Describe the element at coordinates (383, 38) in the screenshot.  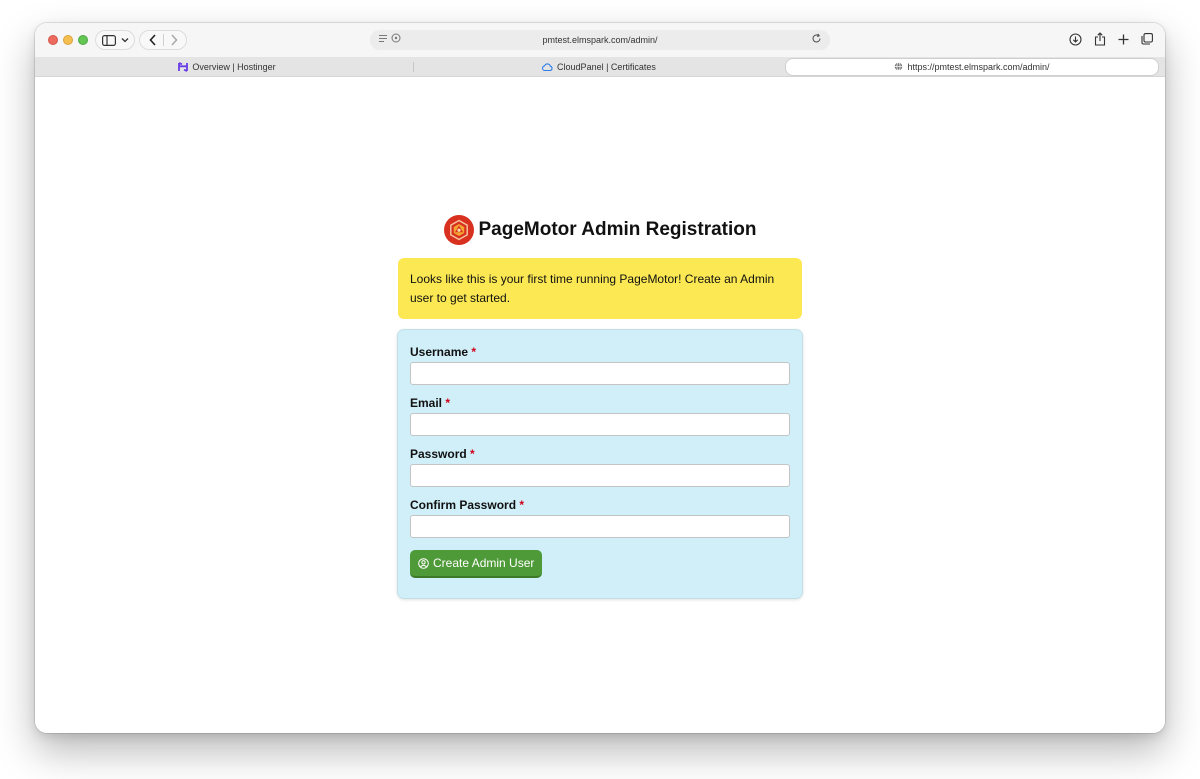
I see `reader-icon` at that location.